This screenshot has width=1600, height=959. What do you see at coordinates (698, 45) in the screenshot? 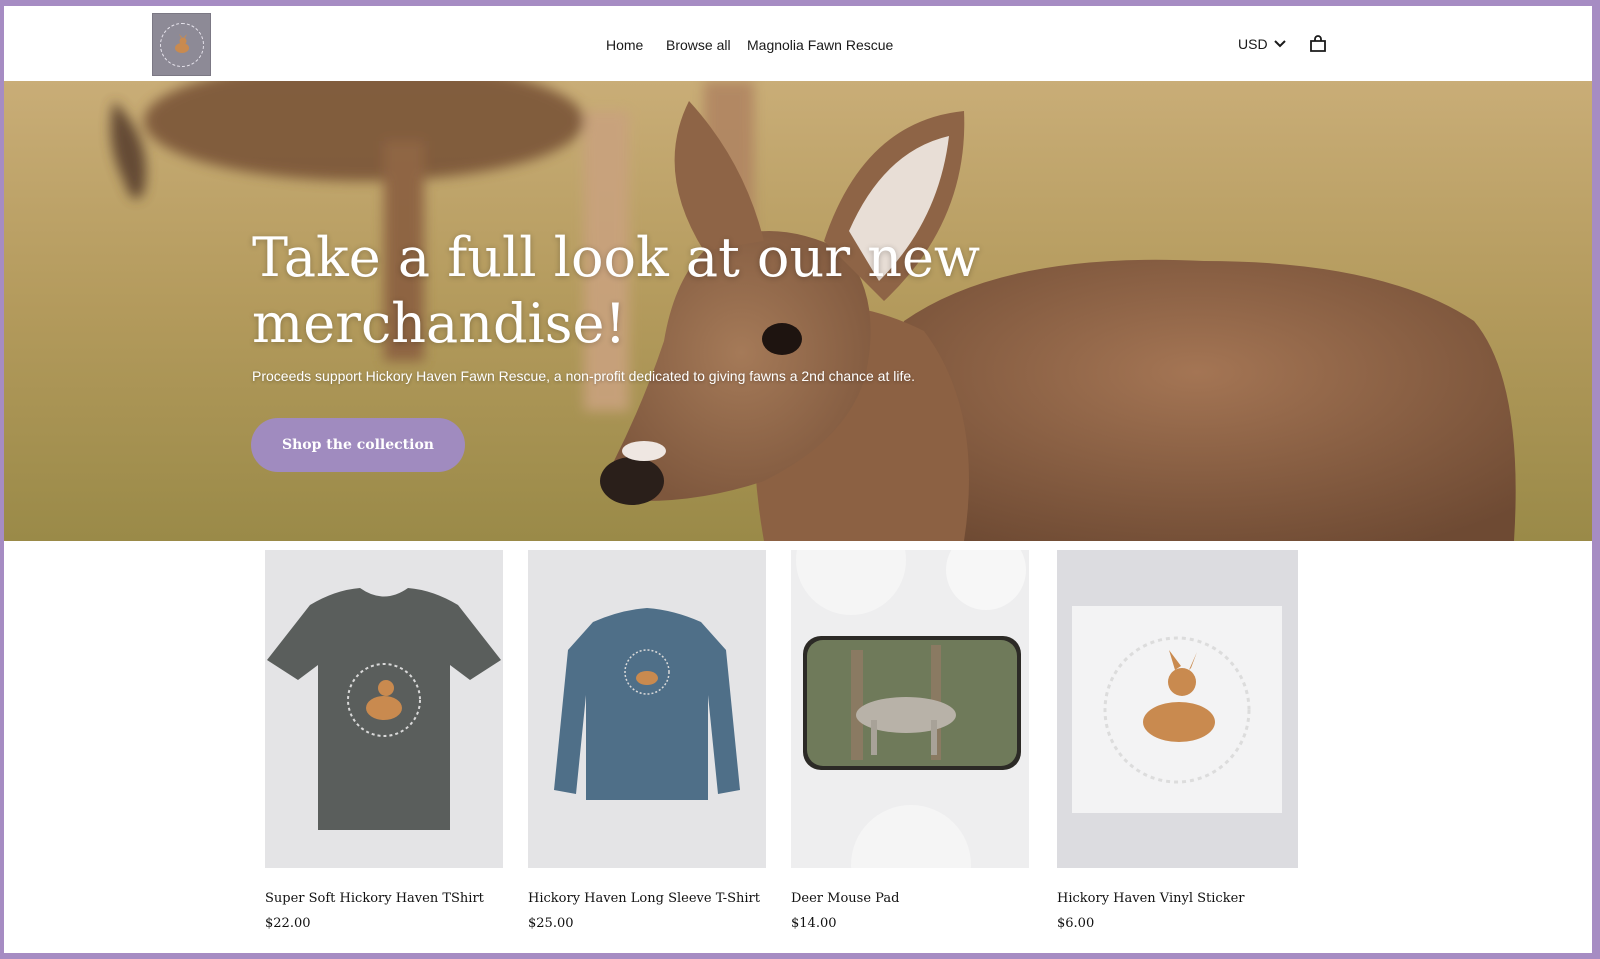
I see `nav-browse-all: Browse all` at bounding box center [698, 45].